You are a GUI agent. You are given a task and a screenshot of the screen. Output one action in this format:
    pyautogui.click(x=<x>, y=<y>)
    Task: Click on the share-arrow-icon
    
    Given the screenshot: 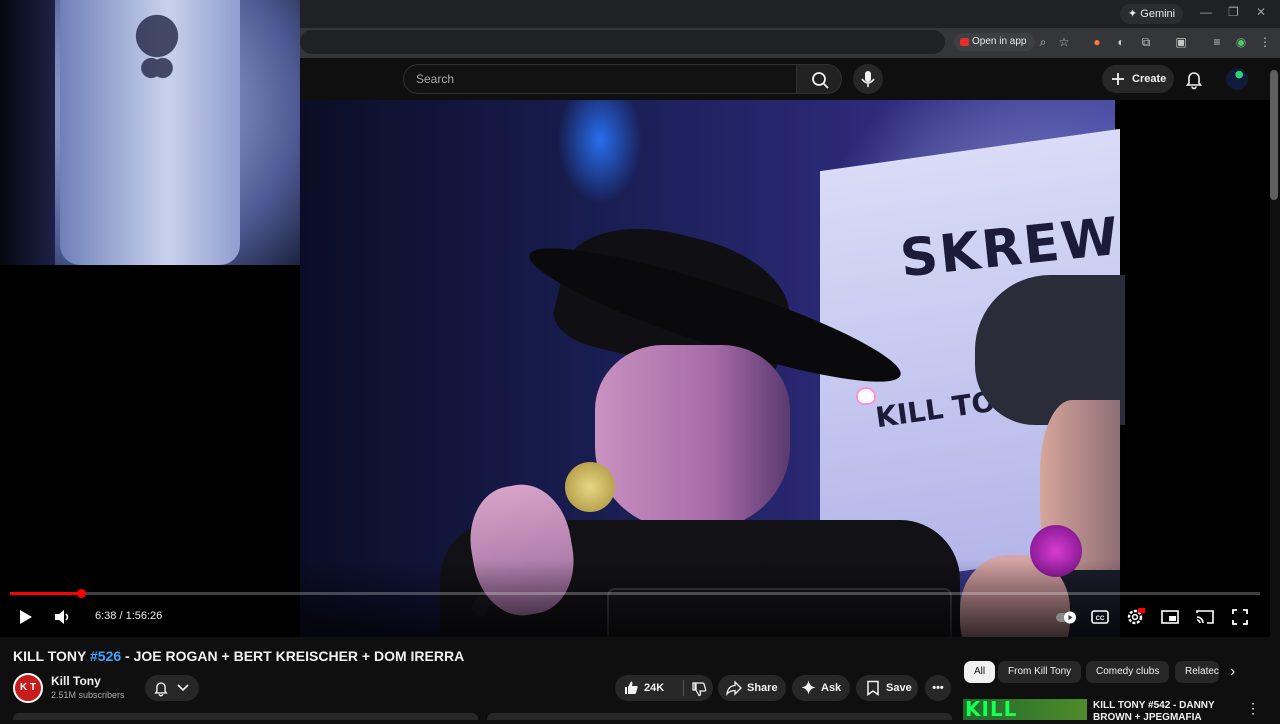 What is the action you would take?
    pyautogui.click(x=734, y=688)
    